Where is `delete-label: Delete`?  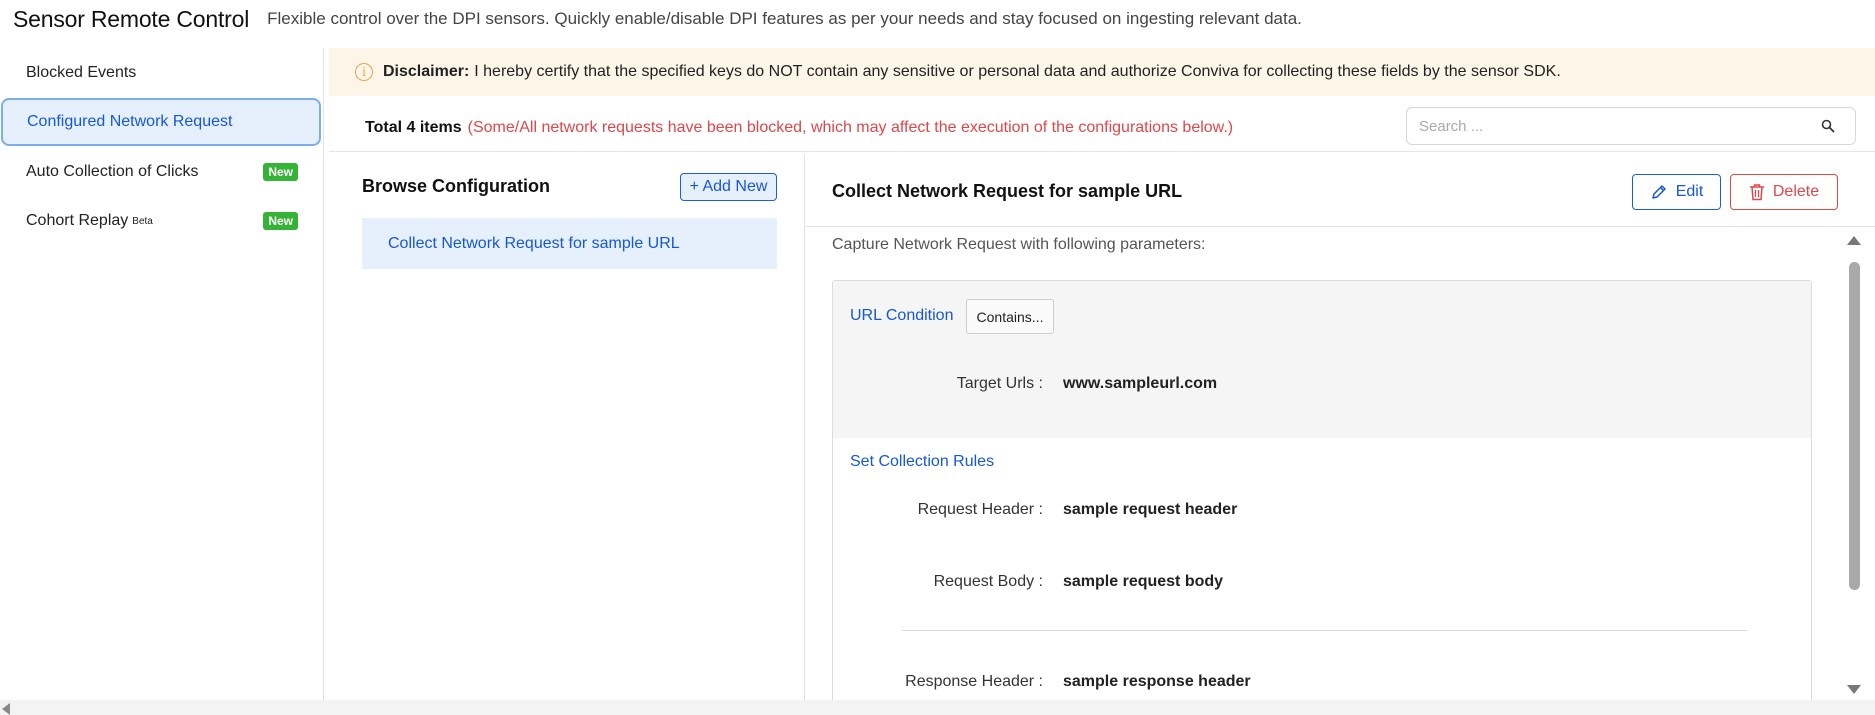 delete-label: Delete is located at coordinates (1796, 191).